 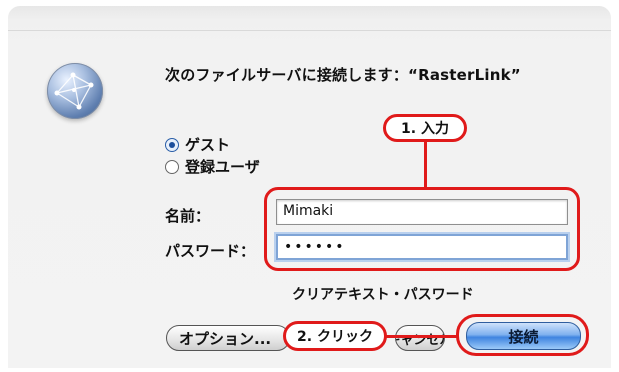 I want to click on annotation-connect-box, so click(x=522, y=335).